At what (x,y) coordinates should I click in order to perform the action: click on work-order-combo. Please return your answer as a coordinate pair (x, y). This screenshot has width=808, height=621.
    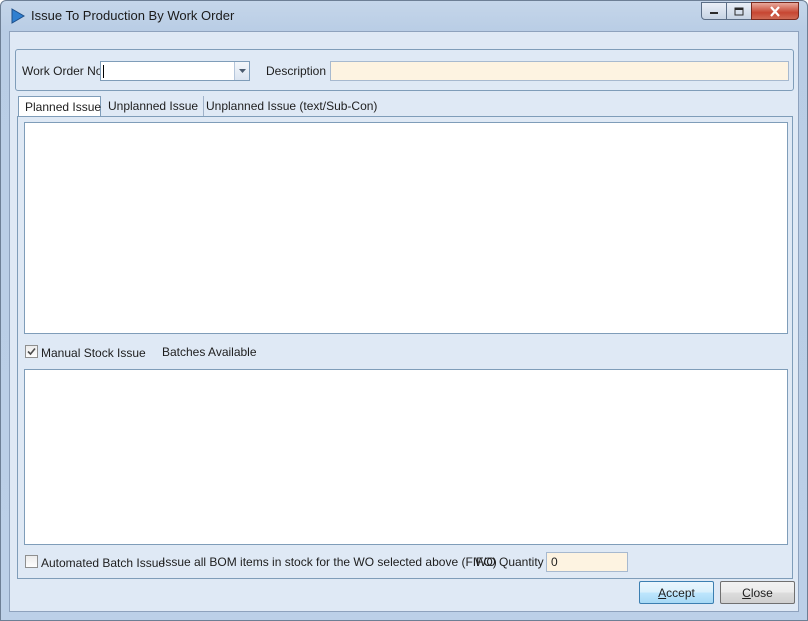
    Looking at the image, I should click on (175, 71).